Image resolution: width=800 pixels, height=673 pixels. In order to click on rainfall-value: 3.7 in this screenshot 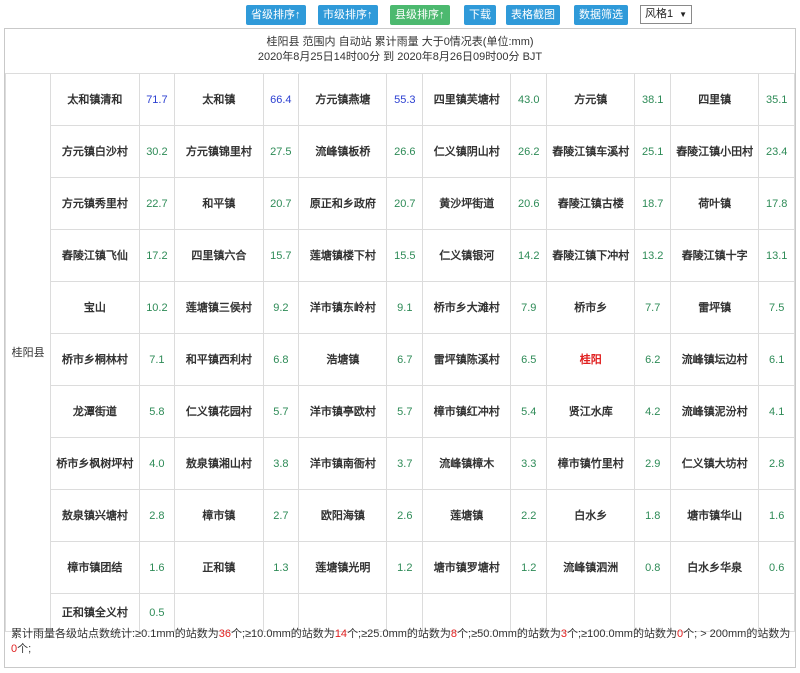, I will do `click(405, 463)`.